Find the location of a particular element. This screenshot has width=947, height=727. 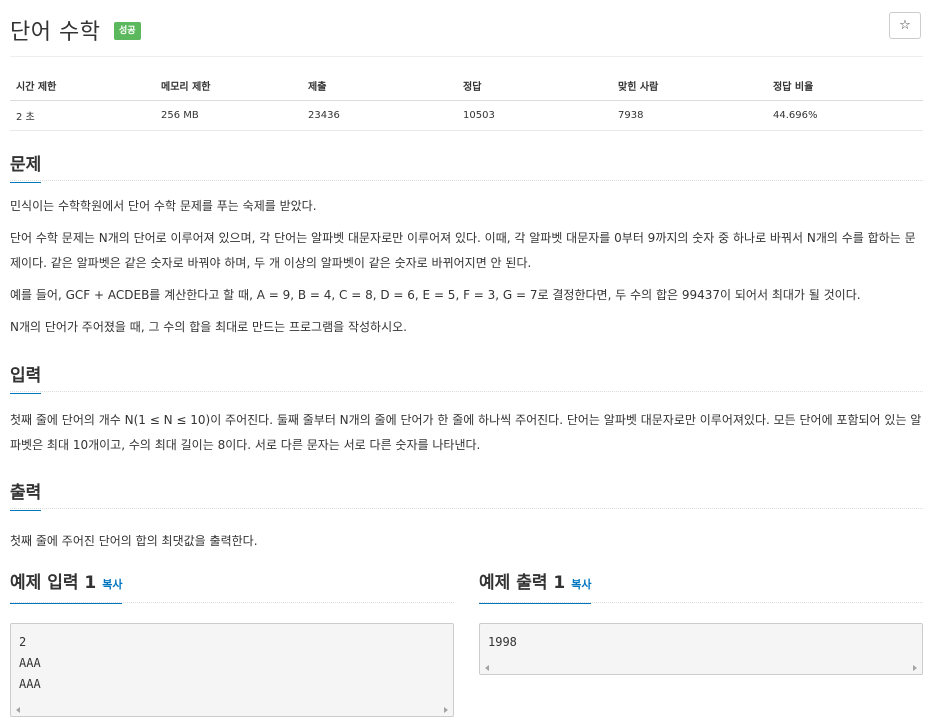

star-icon: ☆ is located at coordinates (905, 25).